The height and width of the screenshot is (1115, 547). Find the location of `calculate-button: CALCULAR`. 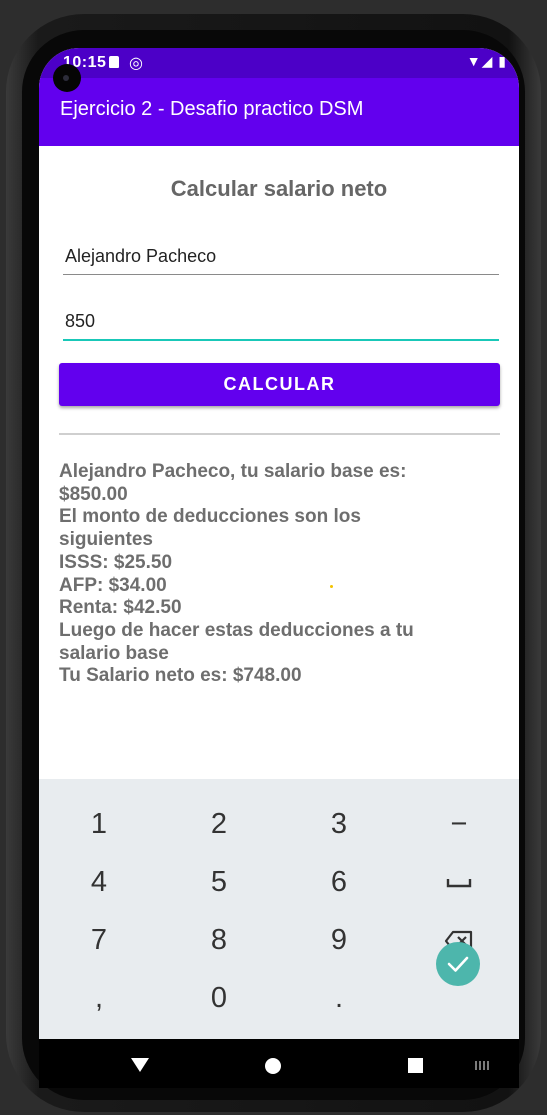

calculate-button: CALCULAR is located at coordinates (279, 384).